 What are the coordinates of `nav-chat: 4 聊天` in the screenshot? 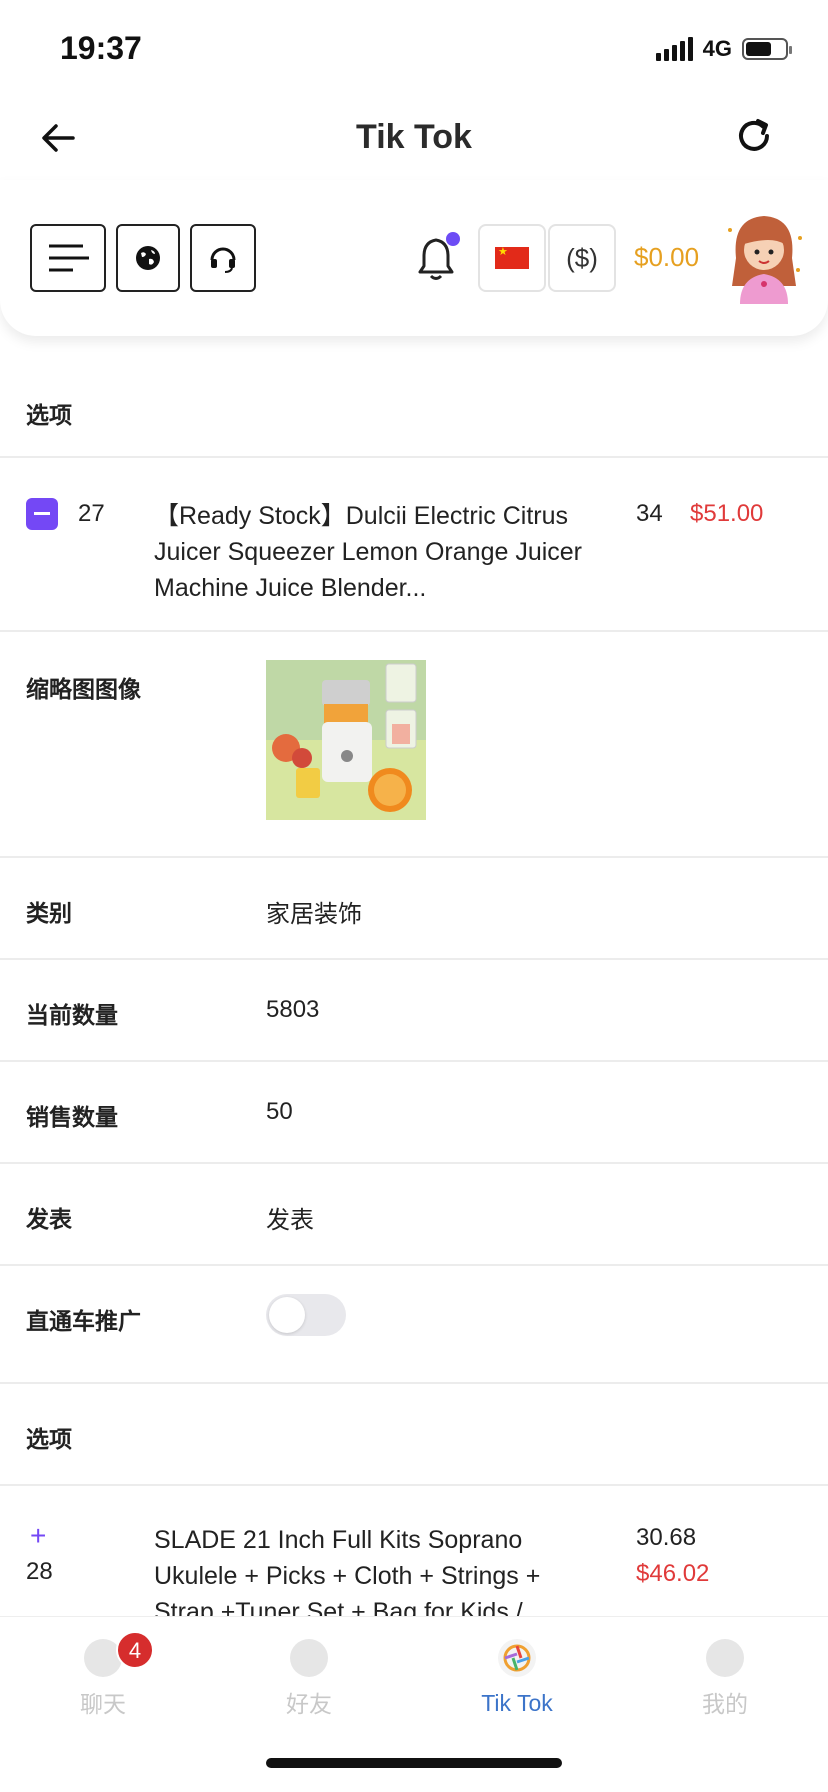 It's located at (103, 1677).